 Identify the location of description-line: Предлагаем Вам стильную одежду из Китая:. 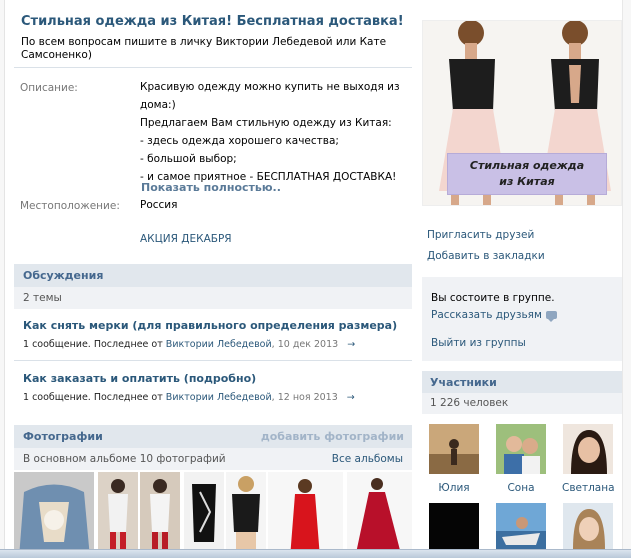
(266, 123).